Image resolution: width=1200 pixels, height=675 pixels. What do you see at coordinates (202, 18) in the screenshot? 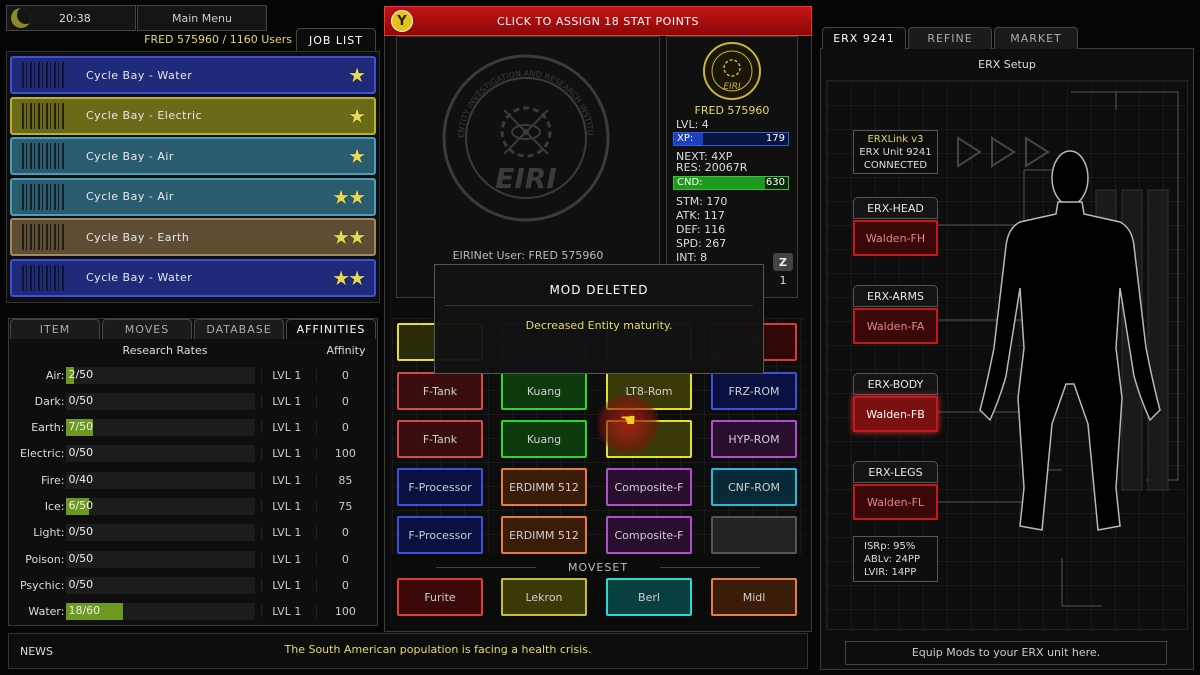
I see `main-menu-button: Main Menu` at bounding box center [202, 18].